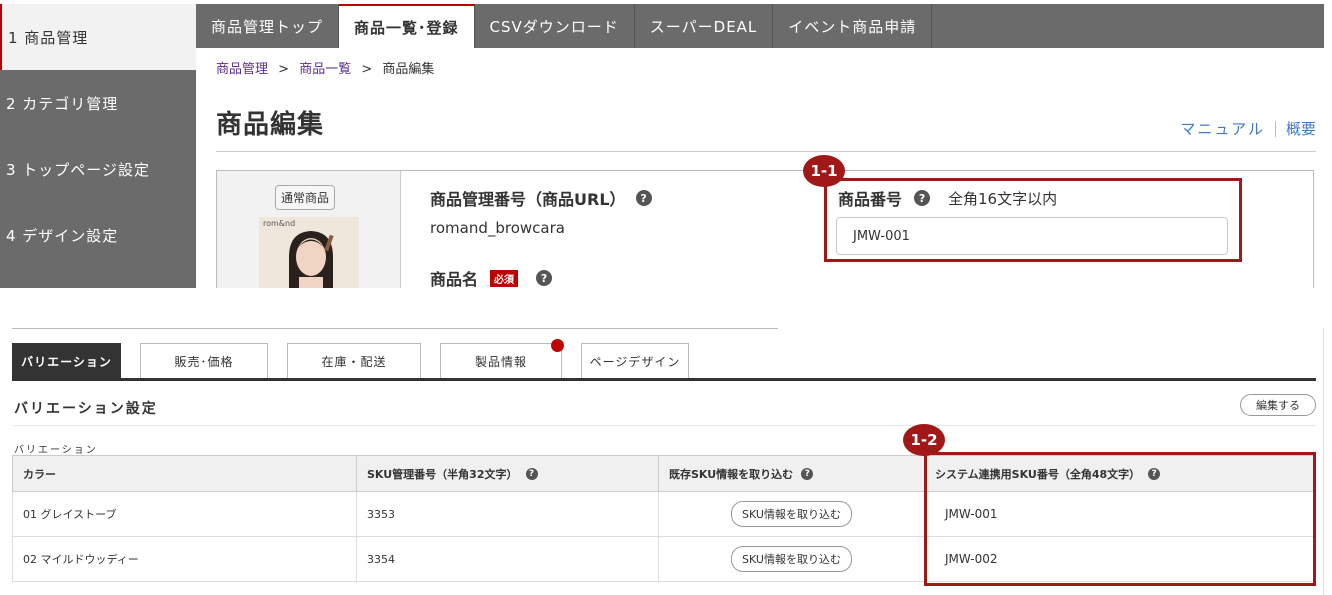 This screenshot has height=595, width=1332. Describe the element at coordinates (407, 26) in the screenshot. I see `tab-product-list-register: 商品一覧･登録` at that location.